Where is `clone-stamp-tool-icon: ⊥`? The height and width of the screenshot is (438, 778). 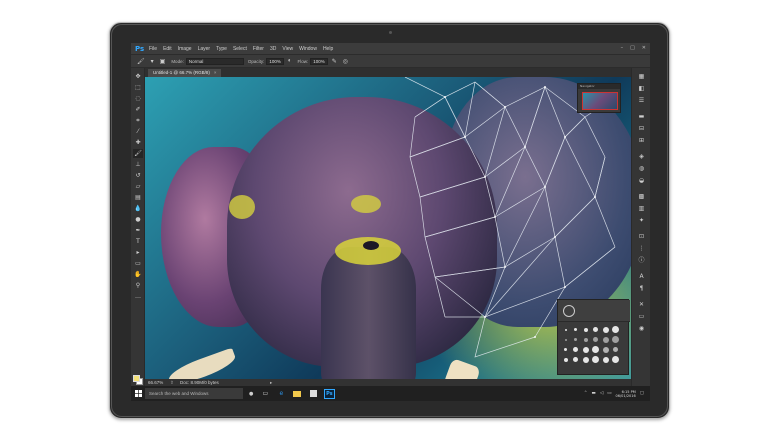 clone-stamp-tool-icon: ⊥ is located at coordinates (138, 164).